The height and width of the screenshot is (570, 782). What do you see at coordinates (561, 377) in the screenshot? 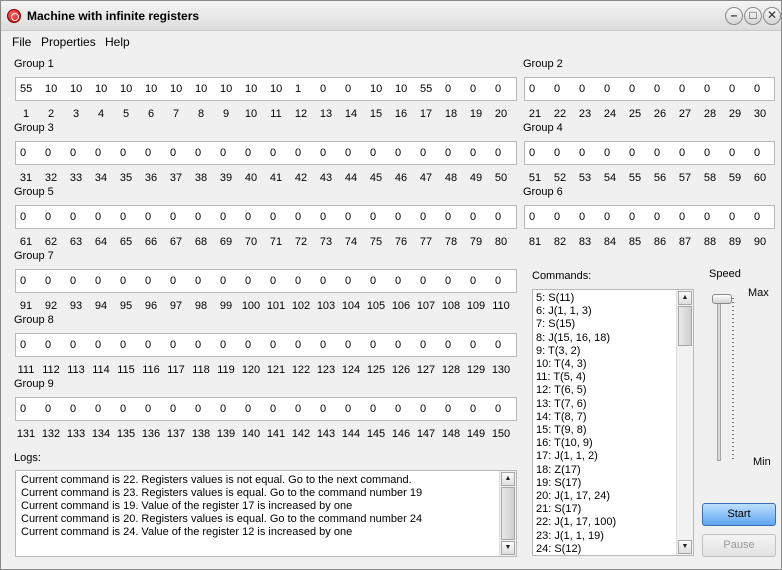
I see `command-item: 11: T(5, 4)` at bounding box center [561, 377].